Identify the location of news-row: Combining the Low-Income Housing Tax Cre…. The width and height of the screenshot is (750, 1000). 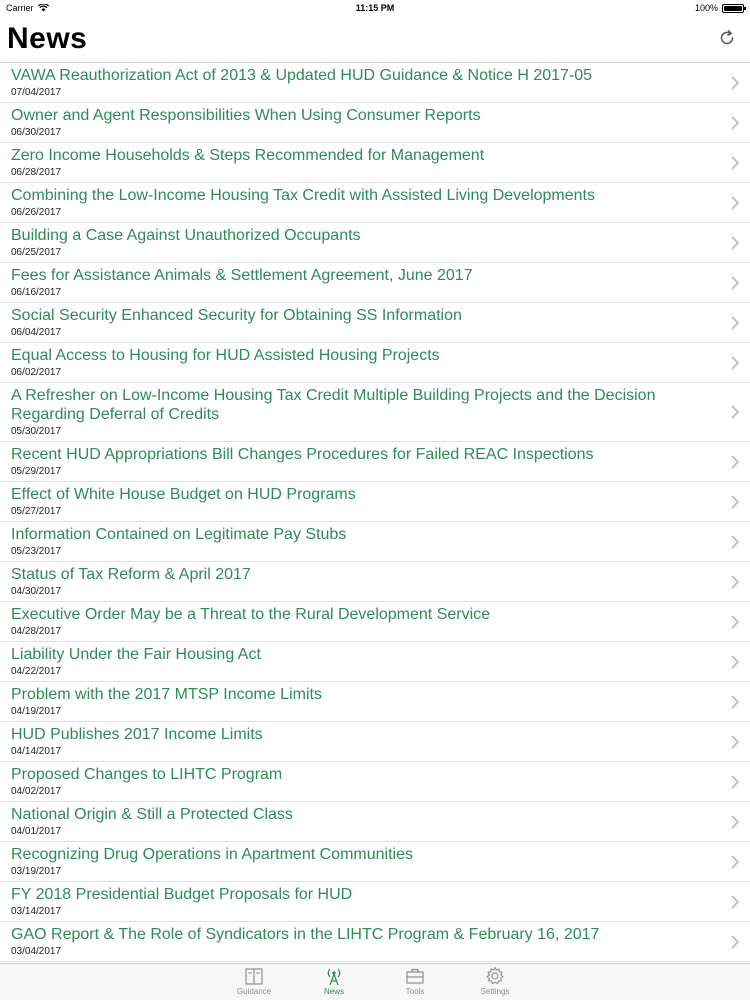
(375, 203).